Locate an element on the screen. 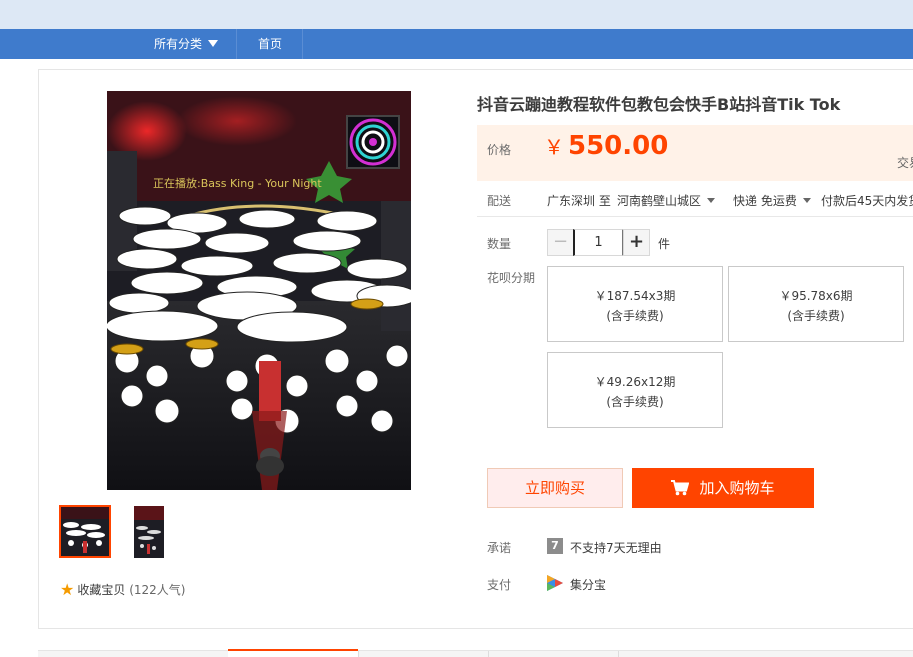 This screenshot has height=657, width=913. currency-symbol: ￥ is located at coordinates (554, 147).